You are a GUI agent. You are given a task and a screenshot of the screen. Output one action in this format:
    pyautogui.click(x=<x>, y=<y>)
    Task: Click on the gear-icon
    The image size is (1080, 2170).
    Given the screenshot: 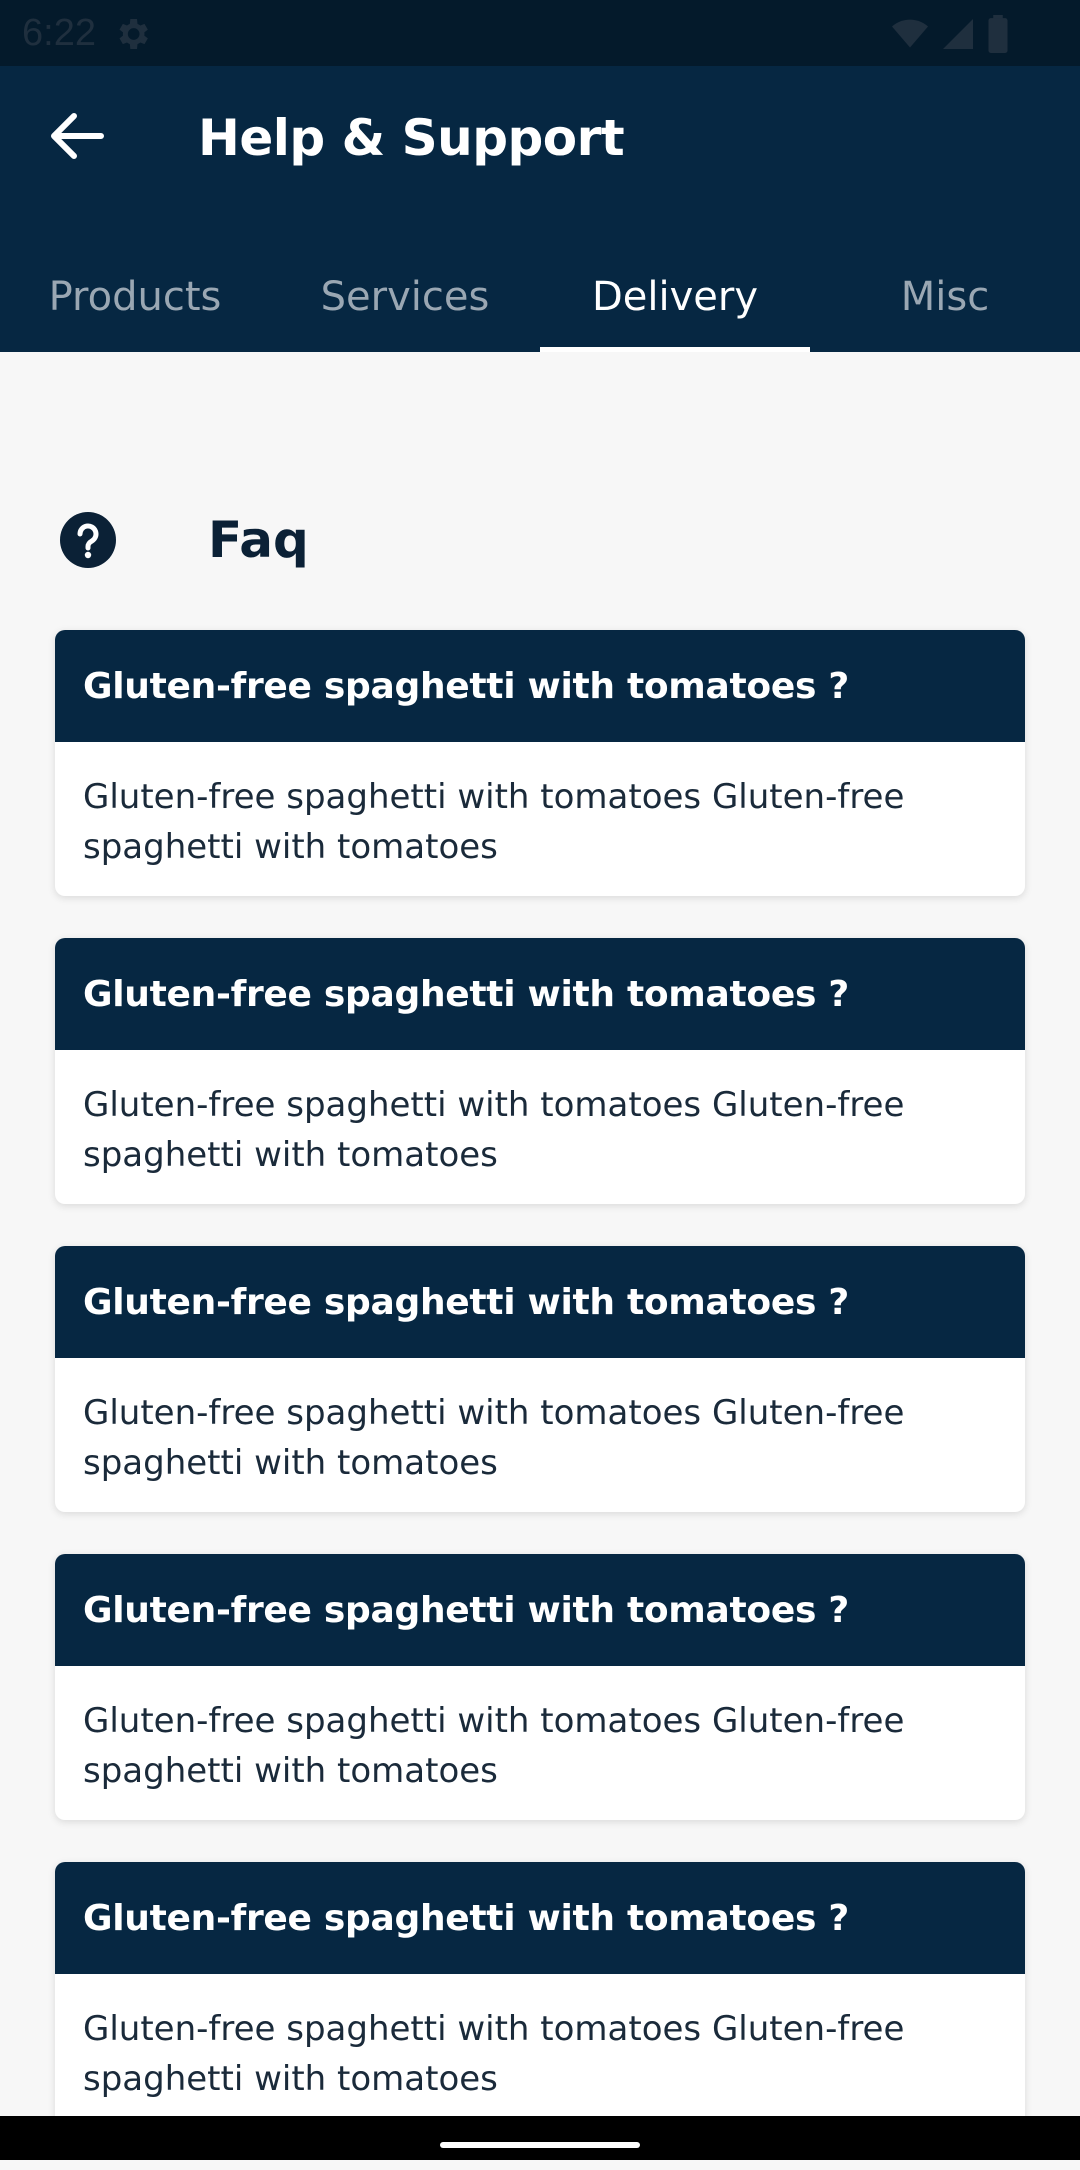 What is the action you would take?
    pyautogui.click(x=133, y=34)
    